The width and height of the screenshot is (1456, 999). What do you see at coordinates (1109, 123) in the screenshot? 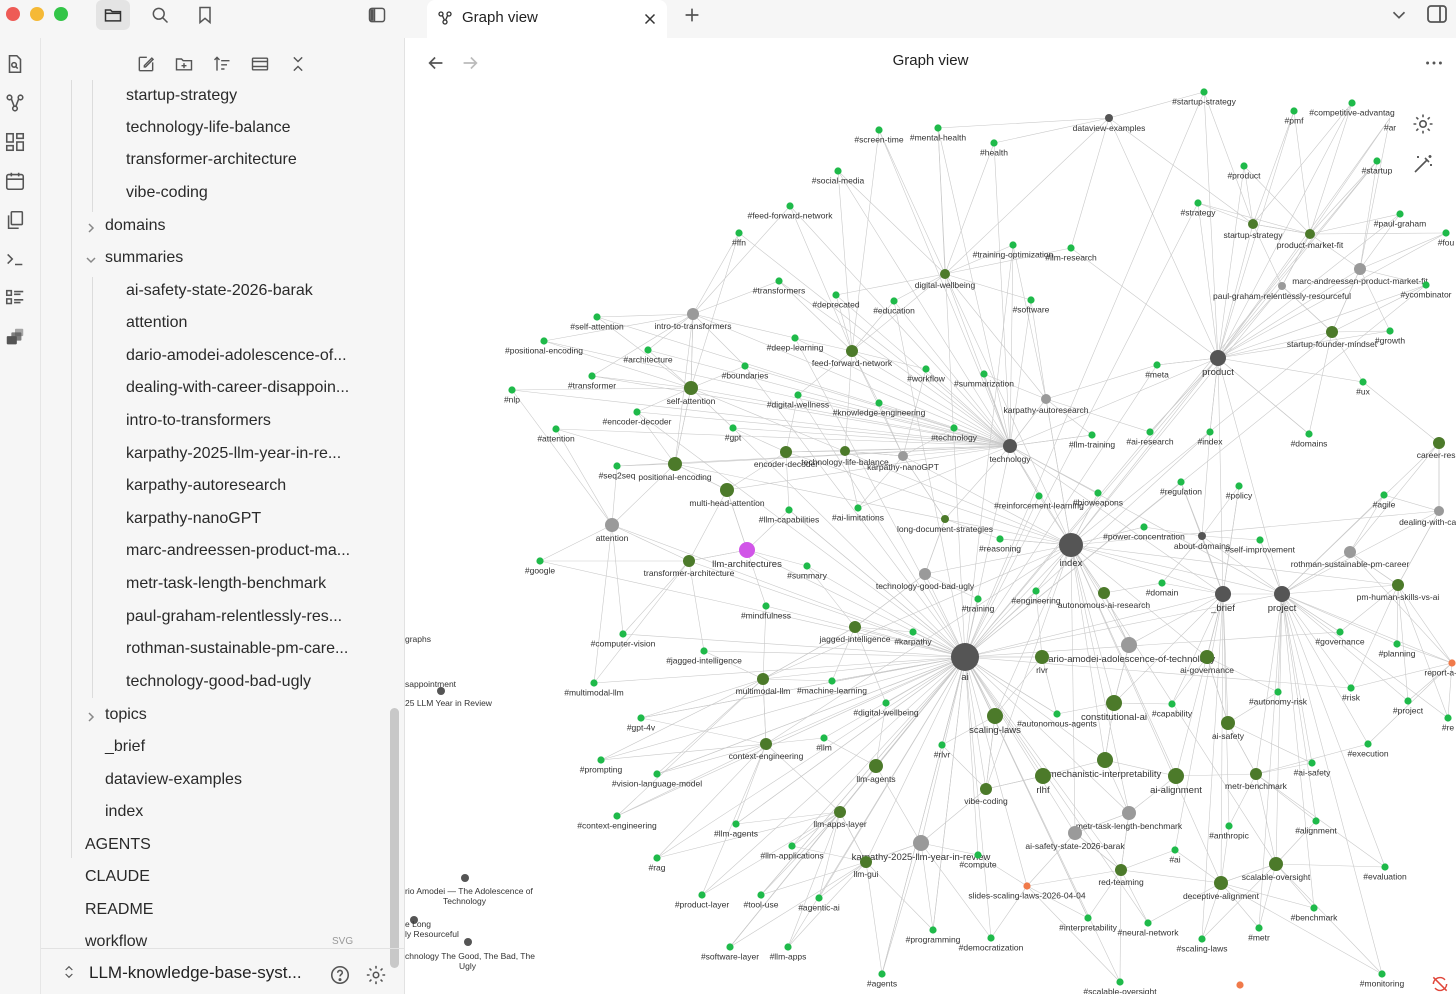
I see `graph-node: dataview-examples` at bounding box center [1109, 123].